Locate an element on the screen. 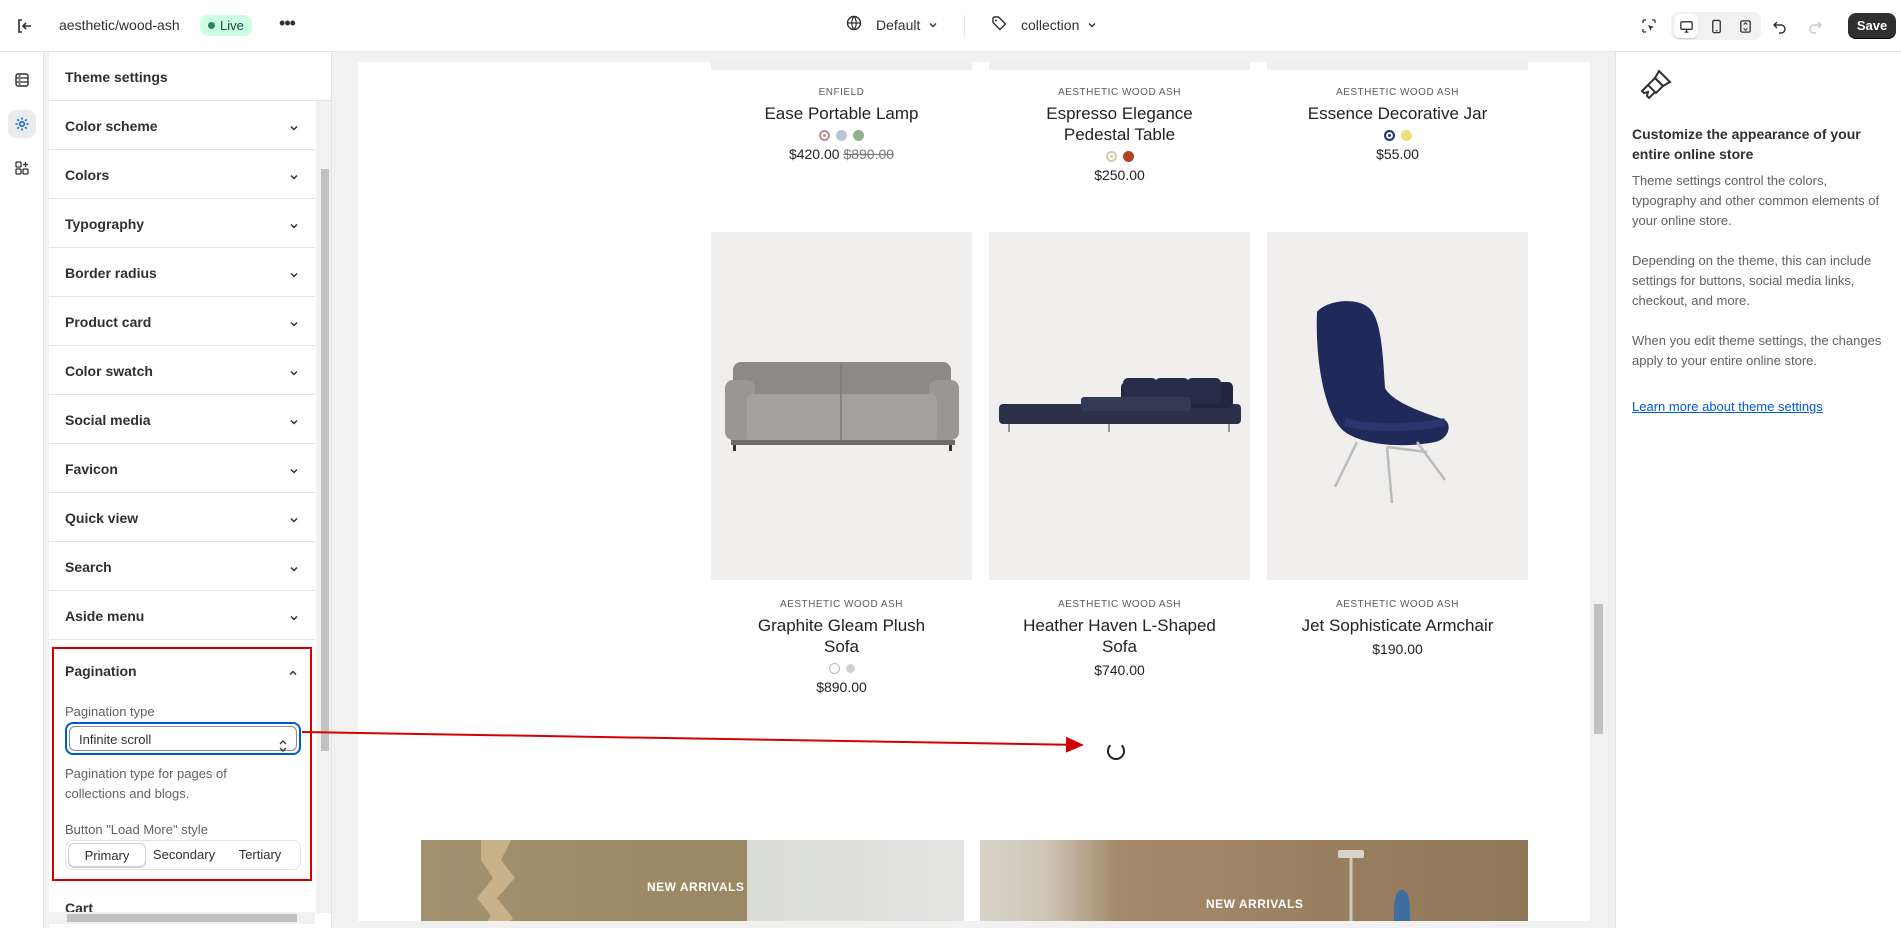  decor-lamp-image is located at coordinates (1374, 885).